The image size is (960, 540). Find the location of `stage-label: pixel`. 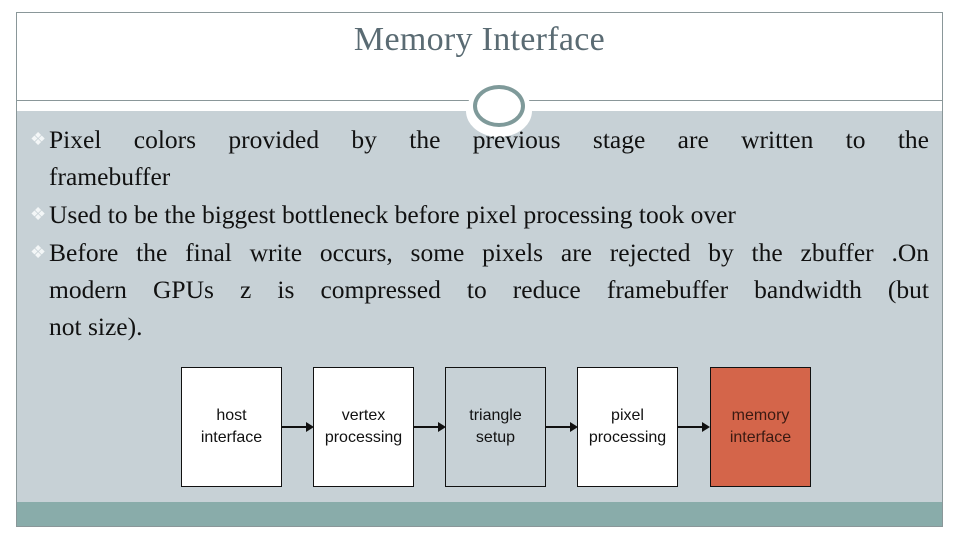

stage-label: pixel is located at coordinates (627, 415).